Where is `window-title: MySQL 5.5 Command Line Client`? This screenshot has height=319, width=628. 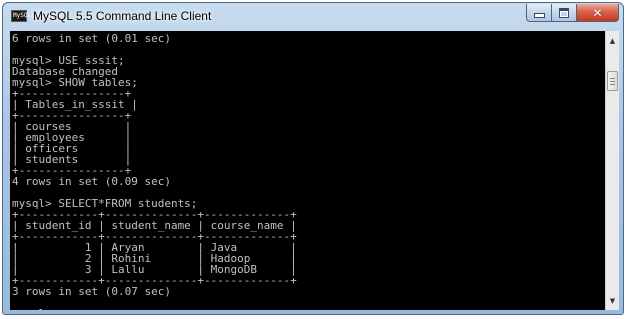
window-title: MySQL 5.5 Command Line Client is located at coordinates (122, 16).